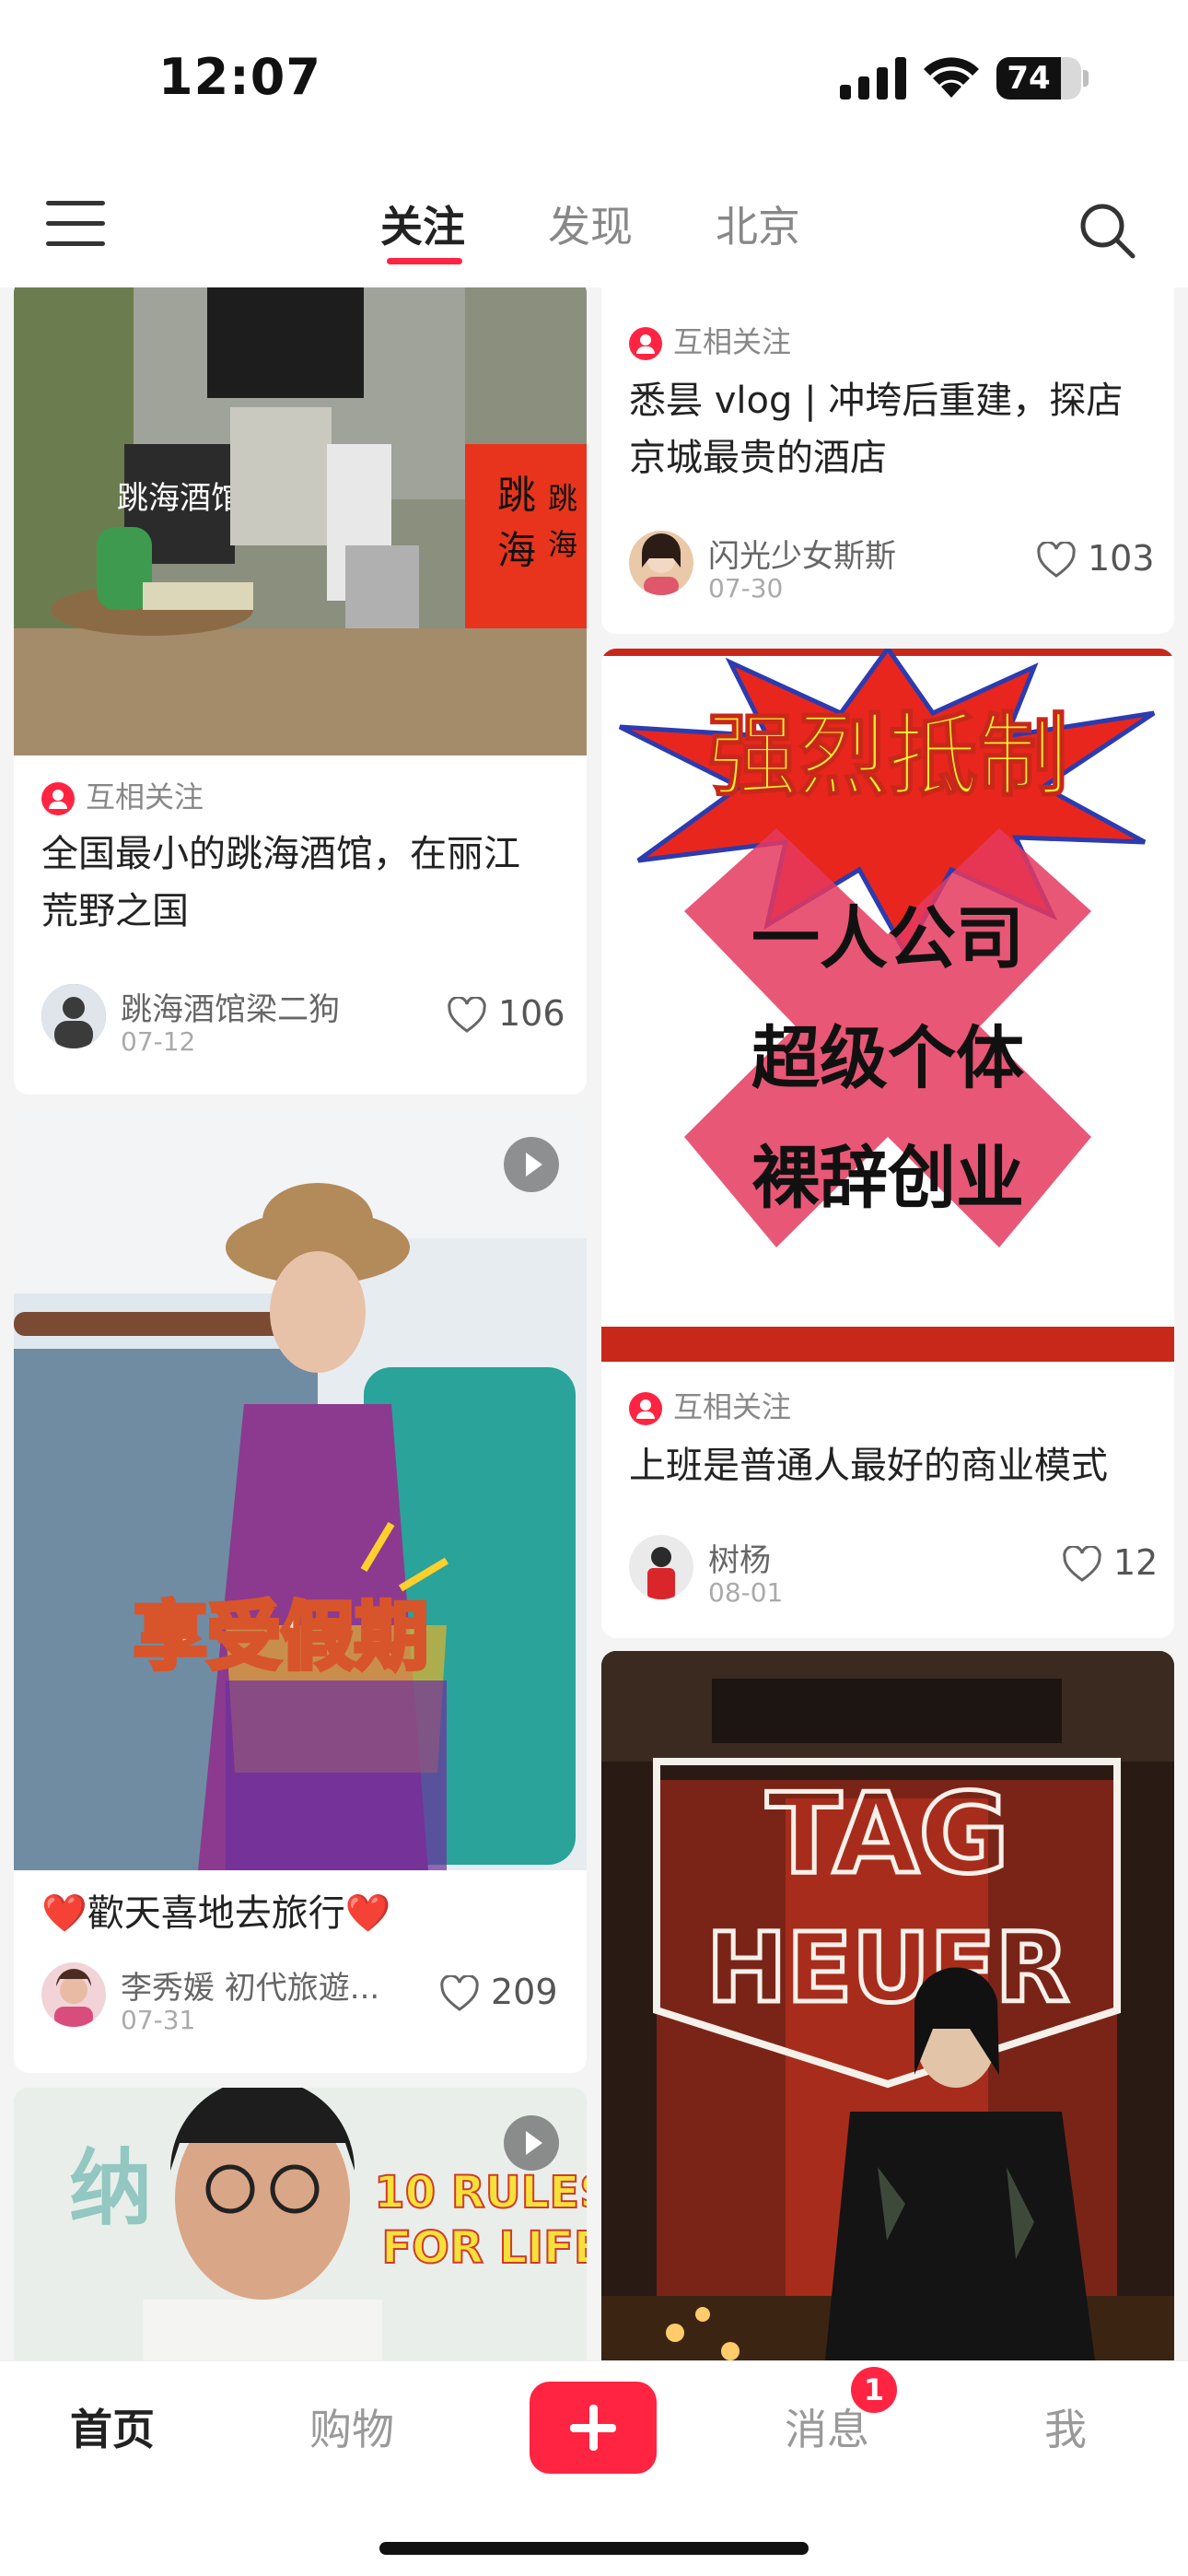 Image resolution: width=1188 pixels, height=2576 pixels. What do you see at coordinates (300, 521) in the screenshot?
I see `post-image: 跳海酒馆 跳 海 跳 海` at bounding box center [300, 521].